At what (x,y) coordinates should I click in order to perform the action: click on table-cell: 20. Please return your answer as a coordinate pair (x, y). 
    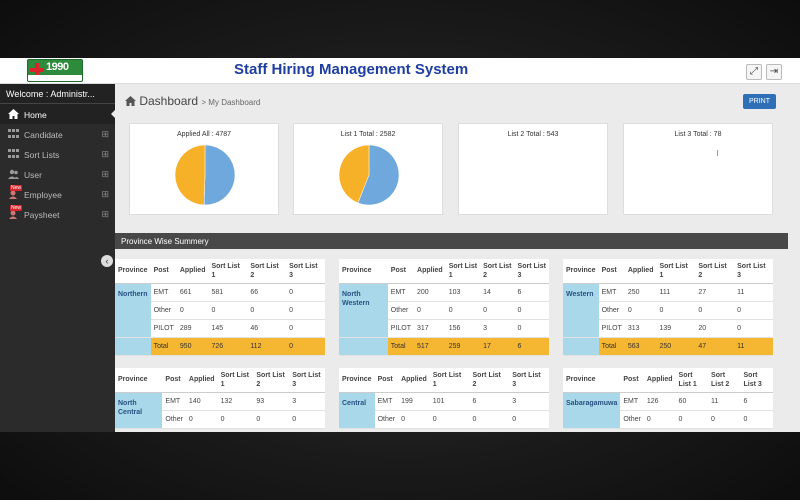
    Looking at the image, I should click on (715, 328).